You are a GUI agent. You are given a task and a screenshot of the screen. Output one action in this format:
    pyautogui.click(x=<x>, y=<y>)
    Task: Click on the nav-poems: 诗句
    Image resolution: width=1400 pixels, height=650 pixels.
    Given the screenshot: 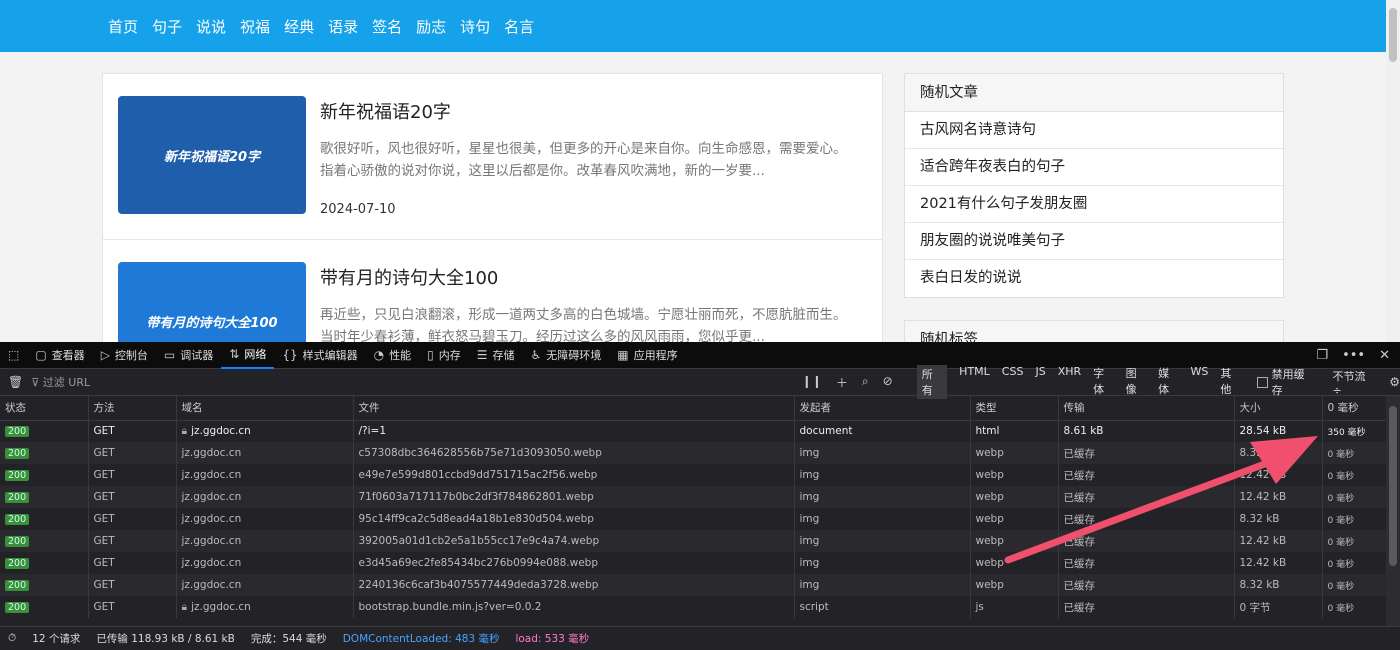 What is the action you would take?
    pyautogui.click(x=475, y=26)
    